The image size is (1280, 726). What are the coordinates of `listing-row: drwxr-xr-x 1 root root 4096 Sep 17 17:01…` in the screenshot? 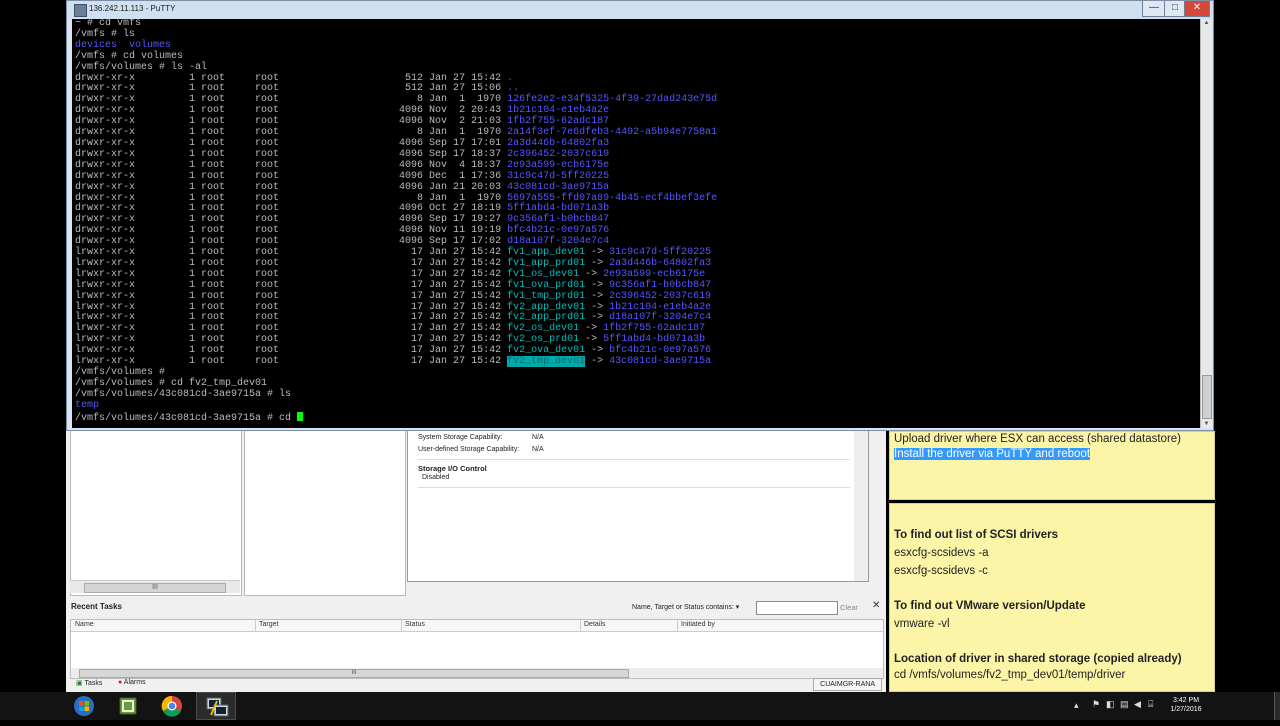 It's located at (342, 143).